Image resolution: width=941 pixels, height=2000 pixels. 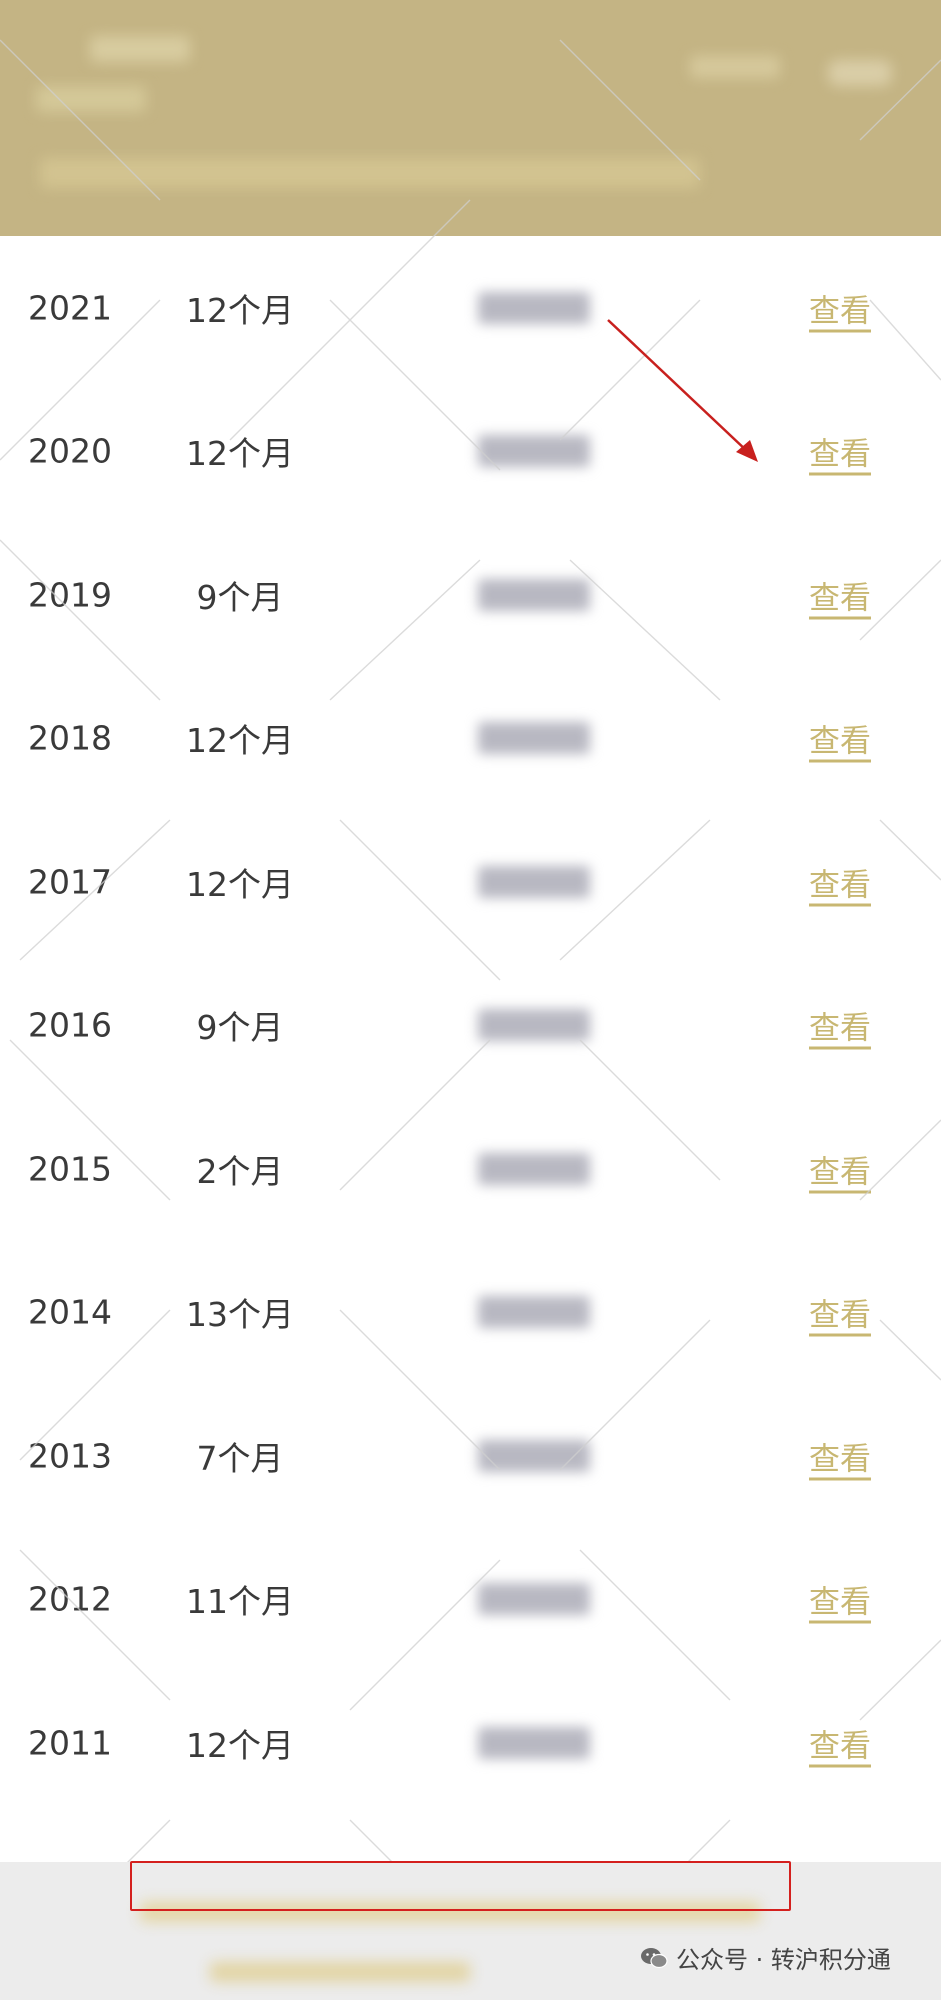 I want to click on account-watermark: 公众号 · 转沪积分通, so click(x=765, y=1957).